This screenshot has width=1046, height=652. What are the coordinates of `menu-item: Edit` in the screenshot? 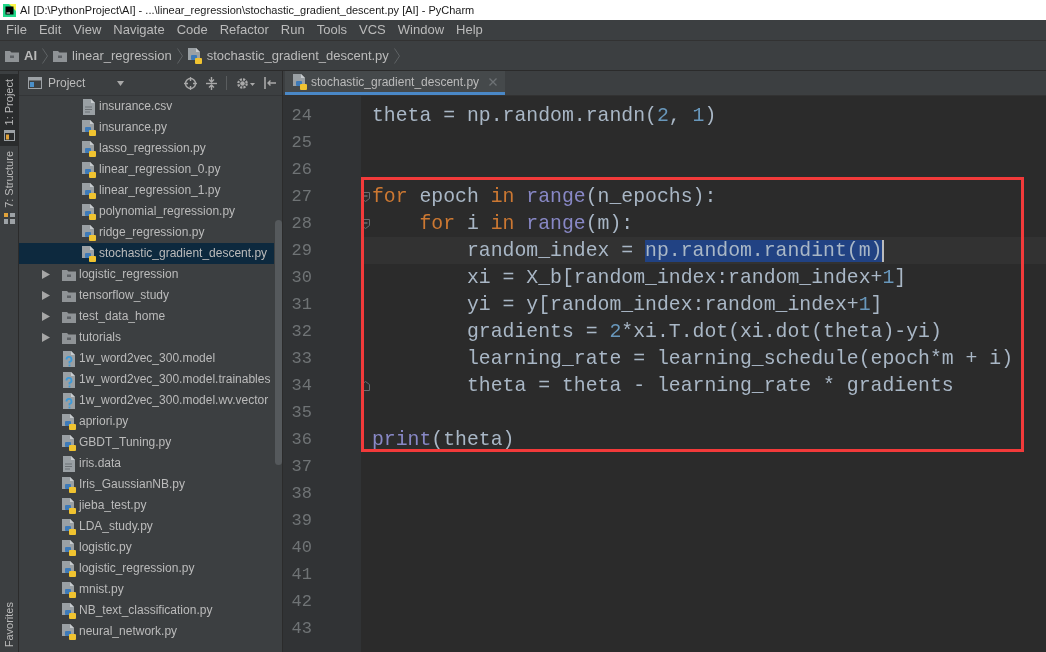 It's located at (50, 30).